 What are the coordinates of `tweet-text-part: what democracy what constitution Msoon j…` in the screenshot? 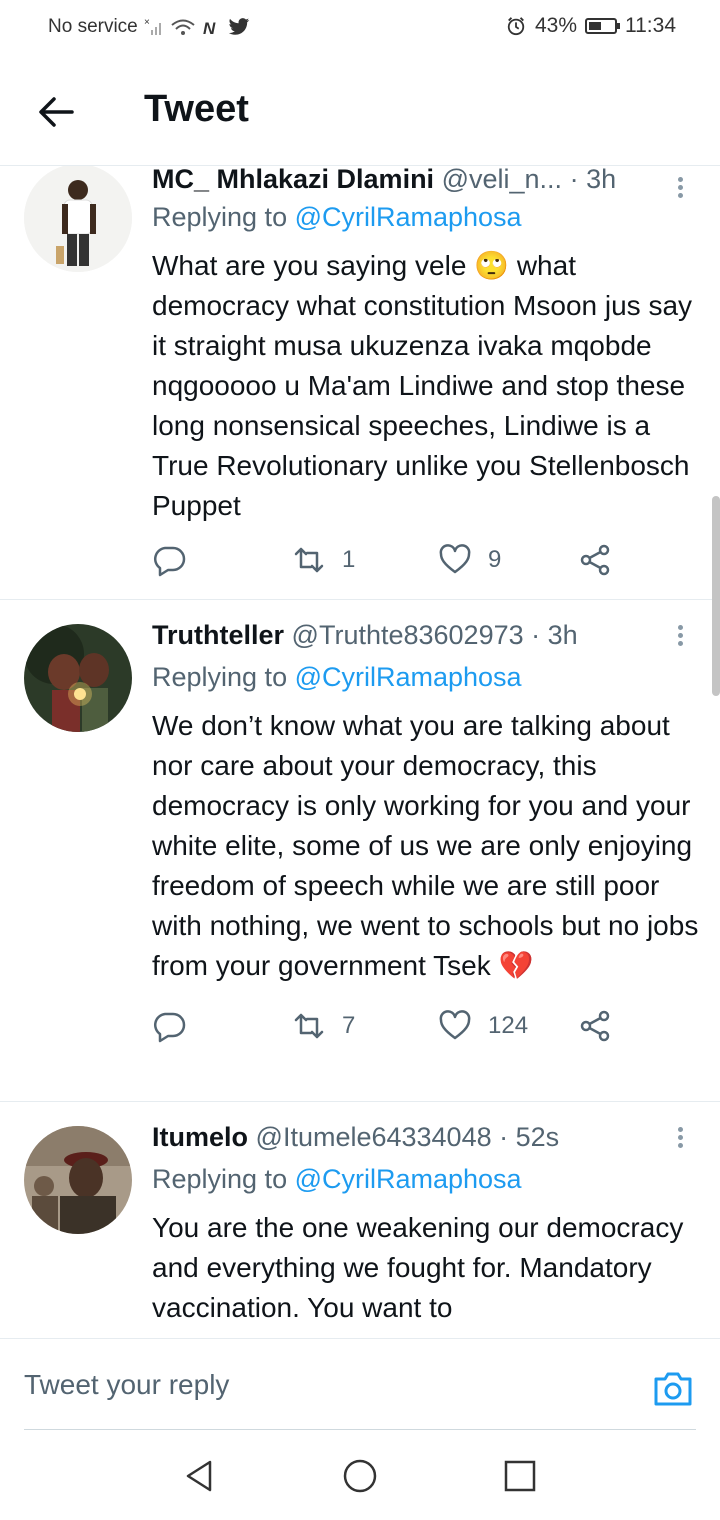 It's located at (422, 385).